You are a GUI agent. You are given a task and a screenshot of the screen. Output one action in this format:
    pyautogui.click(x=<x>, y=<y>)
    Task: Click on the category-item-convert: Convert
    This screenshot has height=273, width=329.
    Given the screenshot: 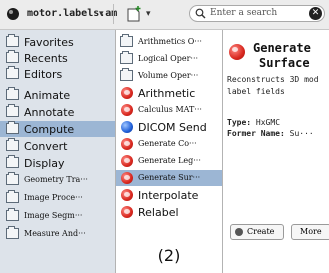 What is the action you would take?
    pyautogui.click(x=57, y=146)
    